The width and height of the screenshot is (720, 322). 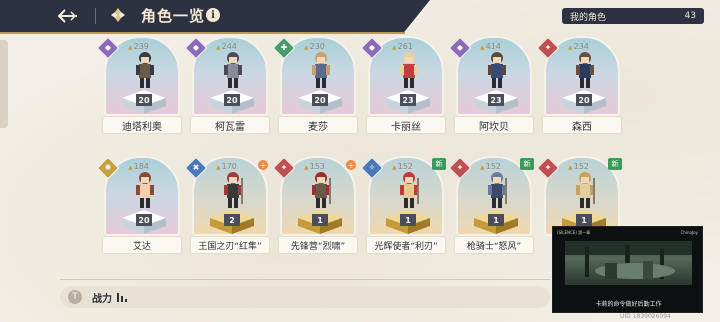 What do you see at coordinates (582, 125) in the screenshot?
I see `character-name: 森西` at bounding box center [582, 125].